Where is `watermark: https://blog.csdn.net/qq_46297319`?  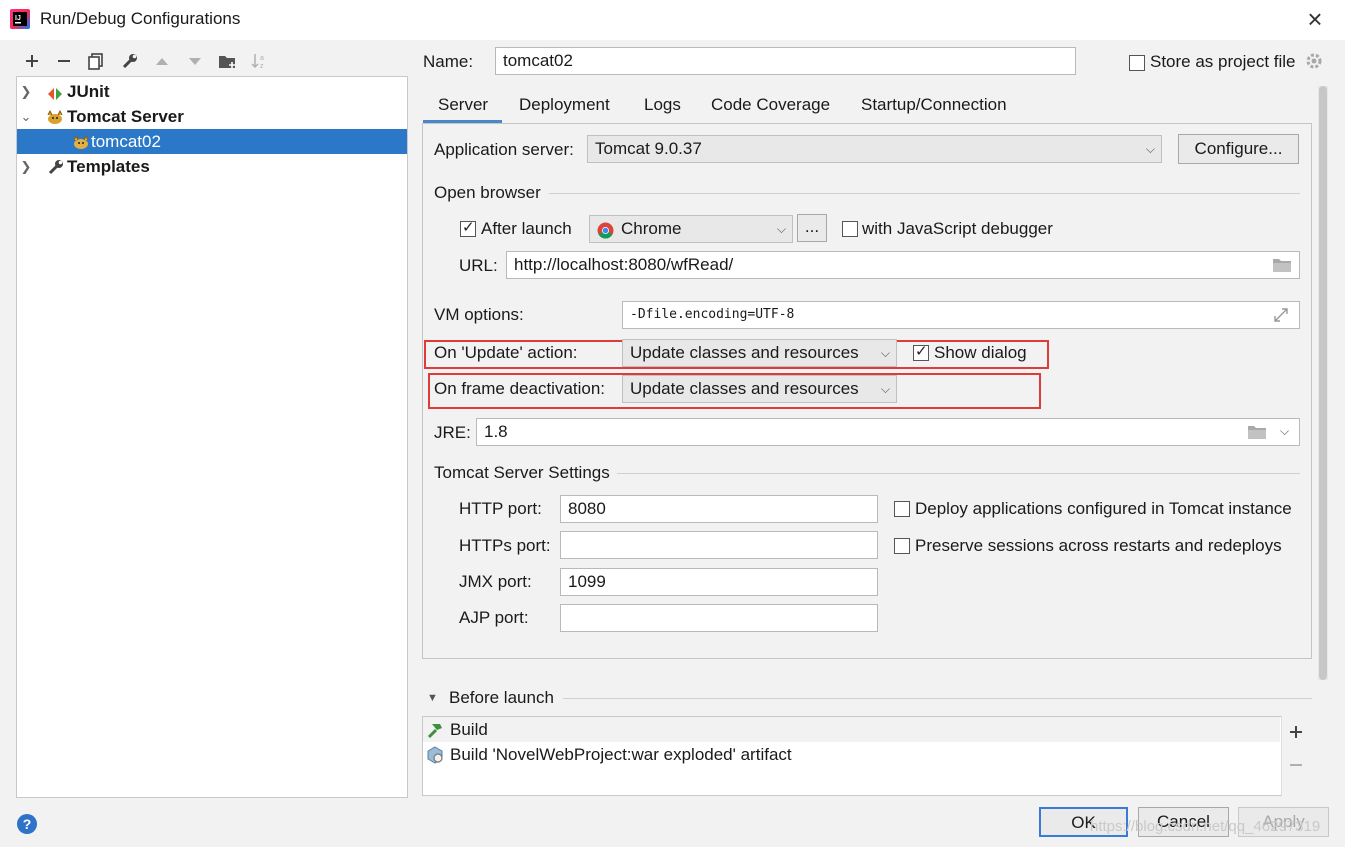 watermark: https://blog.csdn.net/qq_46297319 is located at coordinates (1205, 826).